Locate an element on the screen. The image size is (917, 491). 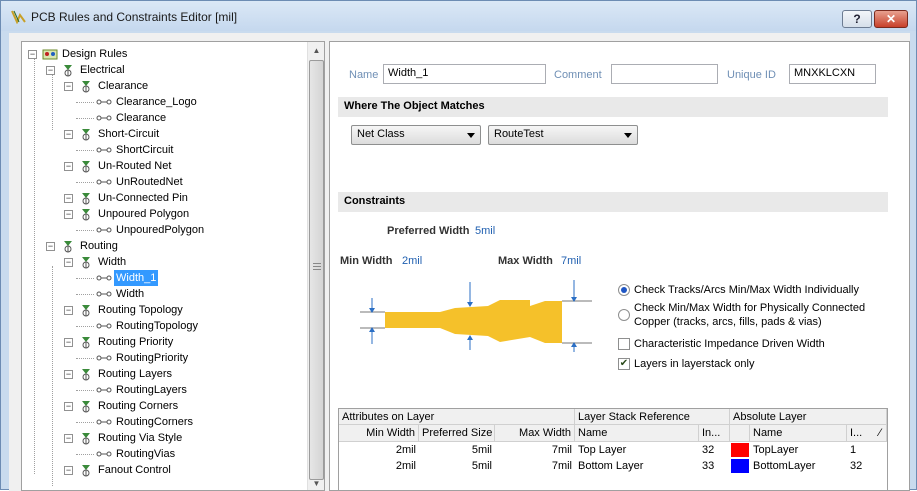
preferred-width-label: Preferred Width is located at coordinates (428, 231).